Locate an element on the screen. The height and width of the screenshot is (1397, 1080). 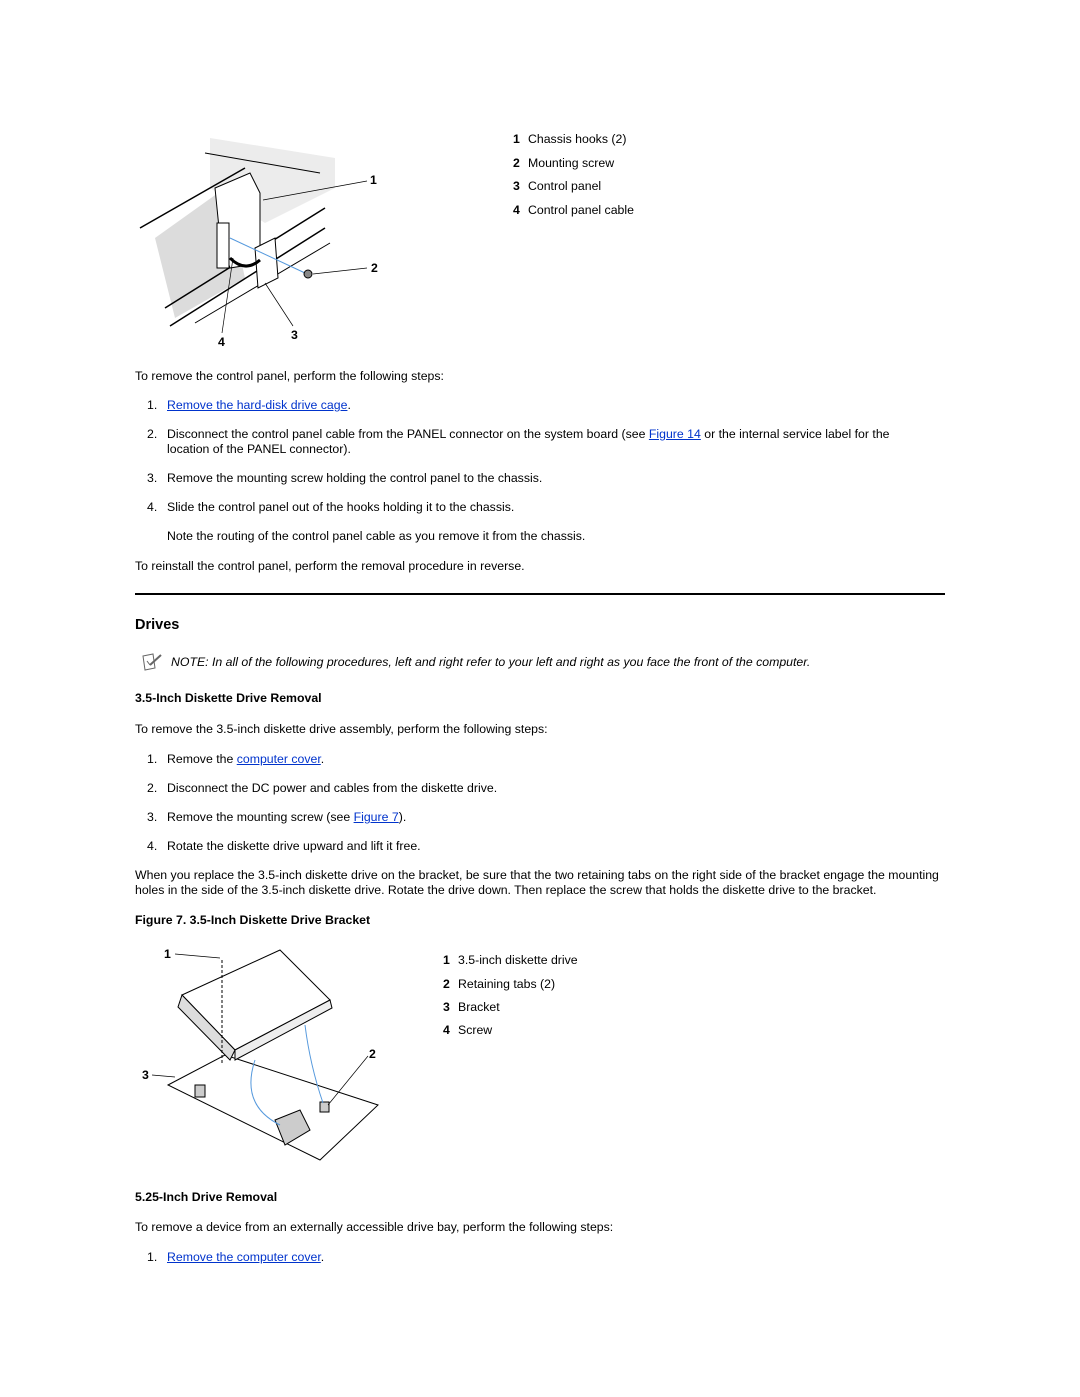
legend-item: 3 Bracket is located at coordinates (471, 1007).